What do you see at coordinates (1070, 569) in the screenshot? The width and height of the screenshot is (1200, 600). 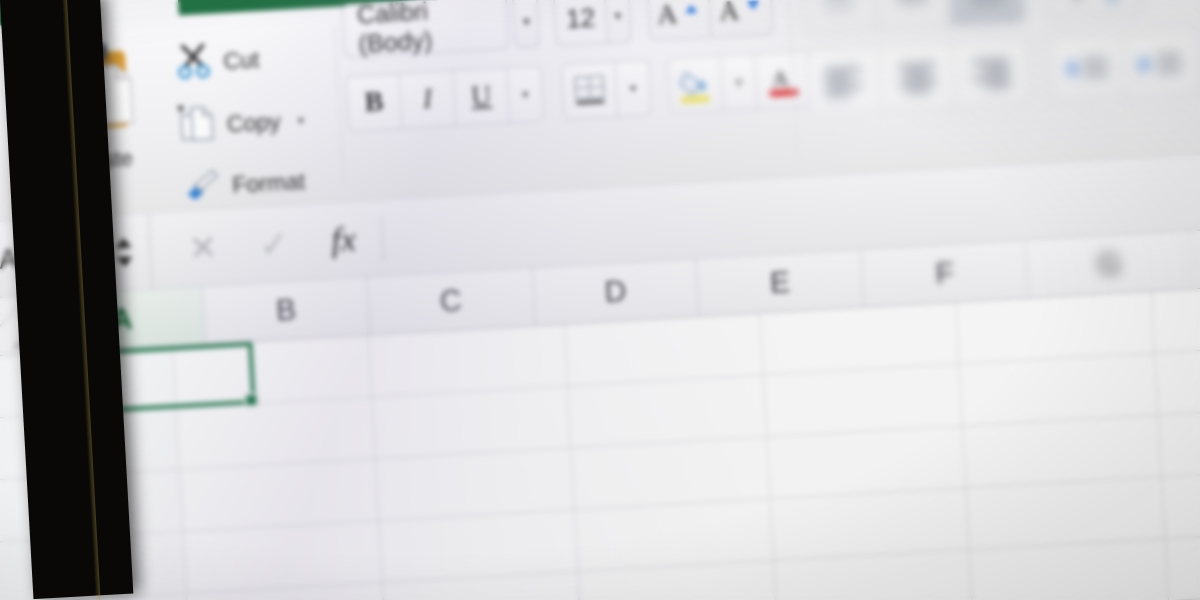 I see `cell-f5` at bounding box center [1070, 569].